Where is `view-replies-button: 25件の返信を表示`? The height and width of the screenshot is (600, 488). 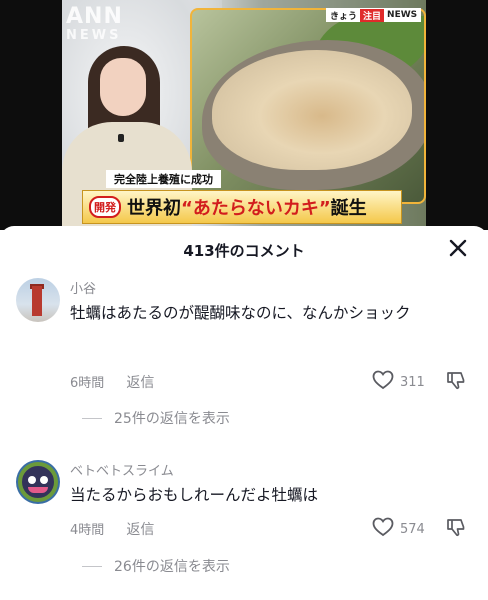
view-replies-button: 25件の返信を表示 is located at coordinates (156, 418).